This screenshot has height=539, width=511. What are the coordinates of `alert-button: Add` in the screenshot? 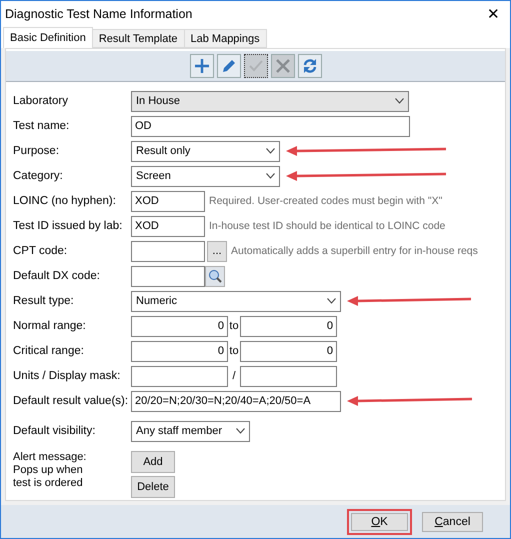 It's located at (153, 462).